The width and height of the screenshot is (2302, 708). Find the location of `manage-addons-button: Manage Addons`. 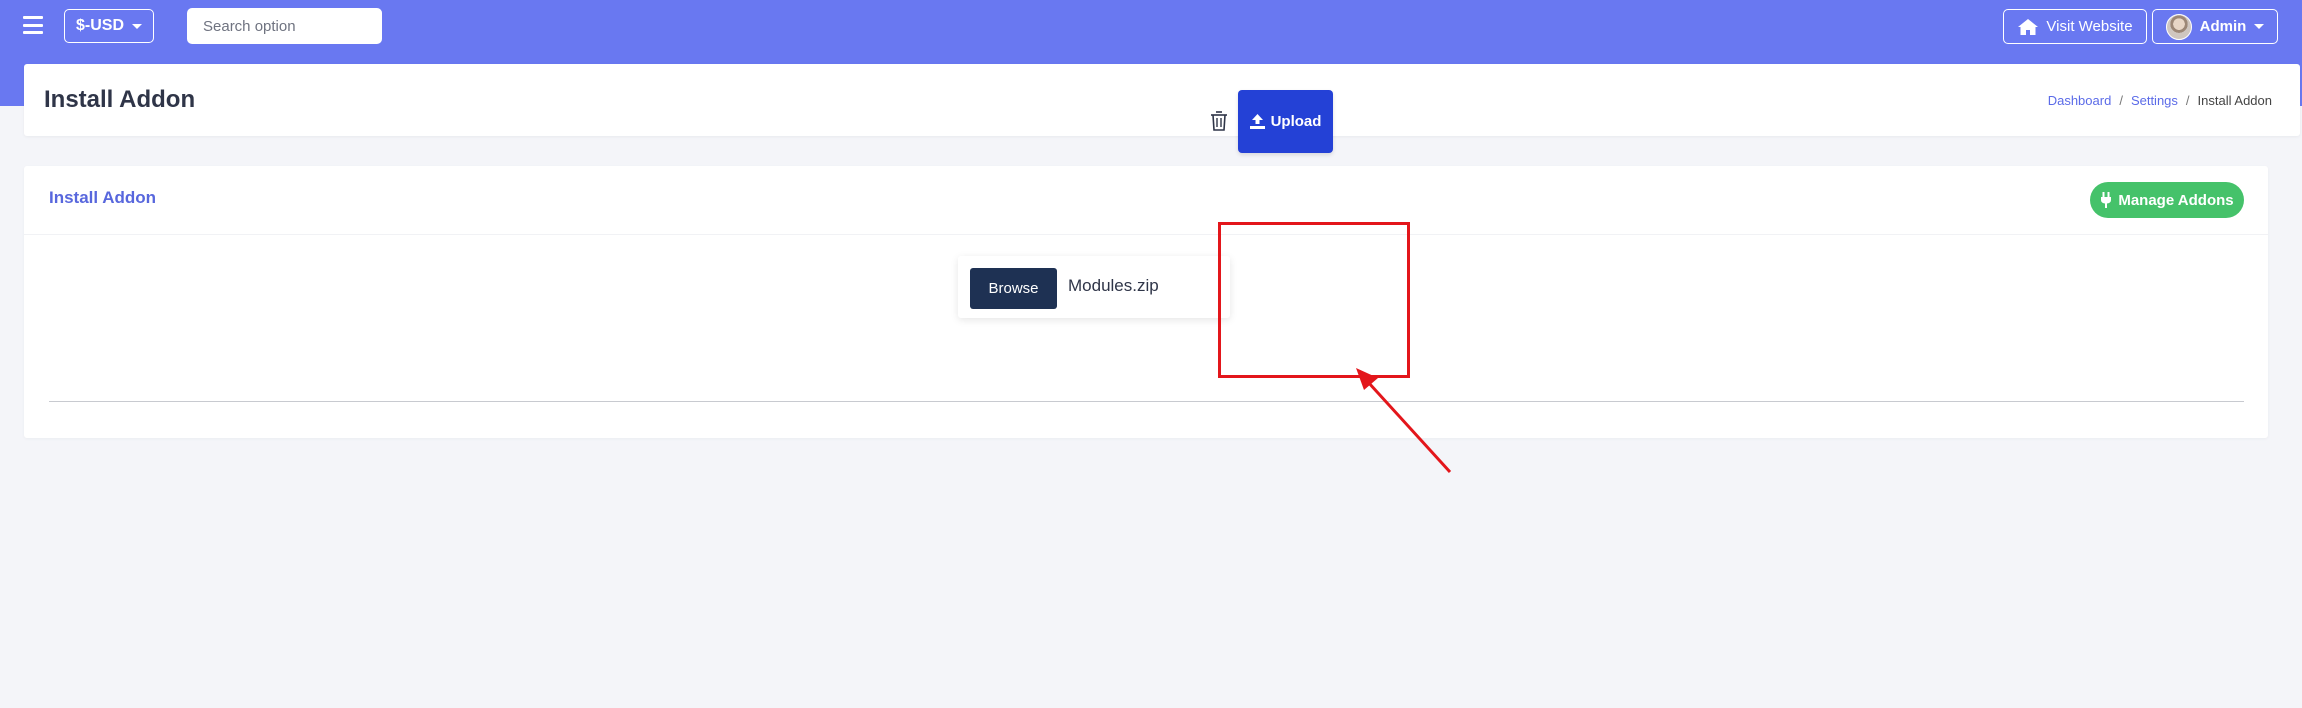

manage-addons-button: Manage Addons is located at coordinates (2167, 200).